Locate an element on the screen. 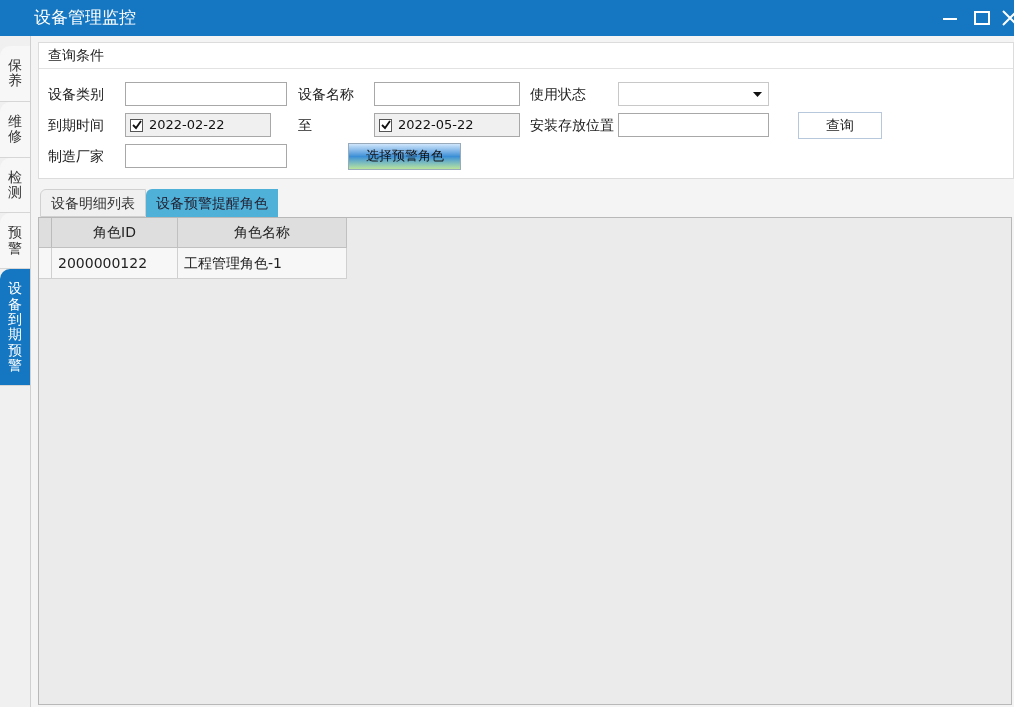 The width and height of the screenshot is (1014, 707). side-tab: 预警 is located at coordinates (15, 241).